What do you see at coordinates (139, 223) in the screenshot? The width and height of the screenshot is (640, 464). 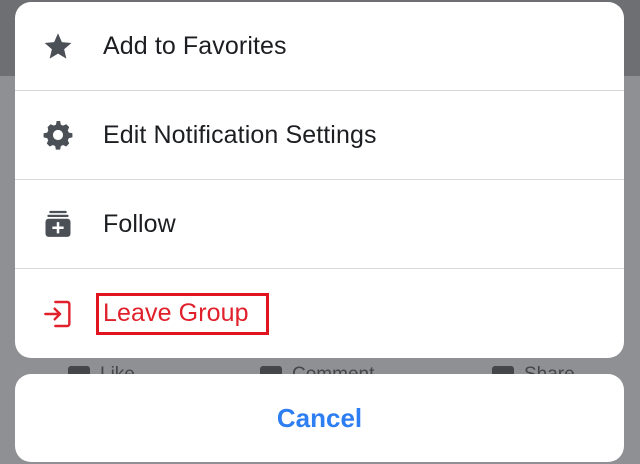 I see `menu-item-label: Follow` at bounding box center [139, 223].